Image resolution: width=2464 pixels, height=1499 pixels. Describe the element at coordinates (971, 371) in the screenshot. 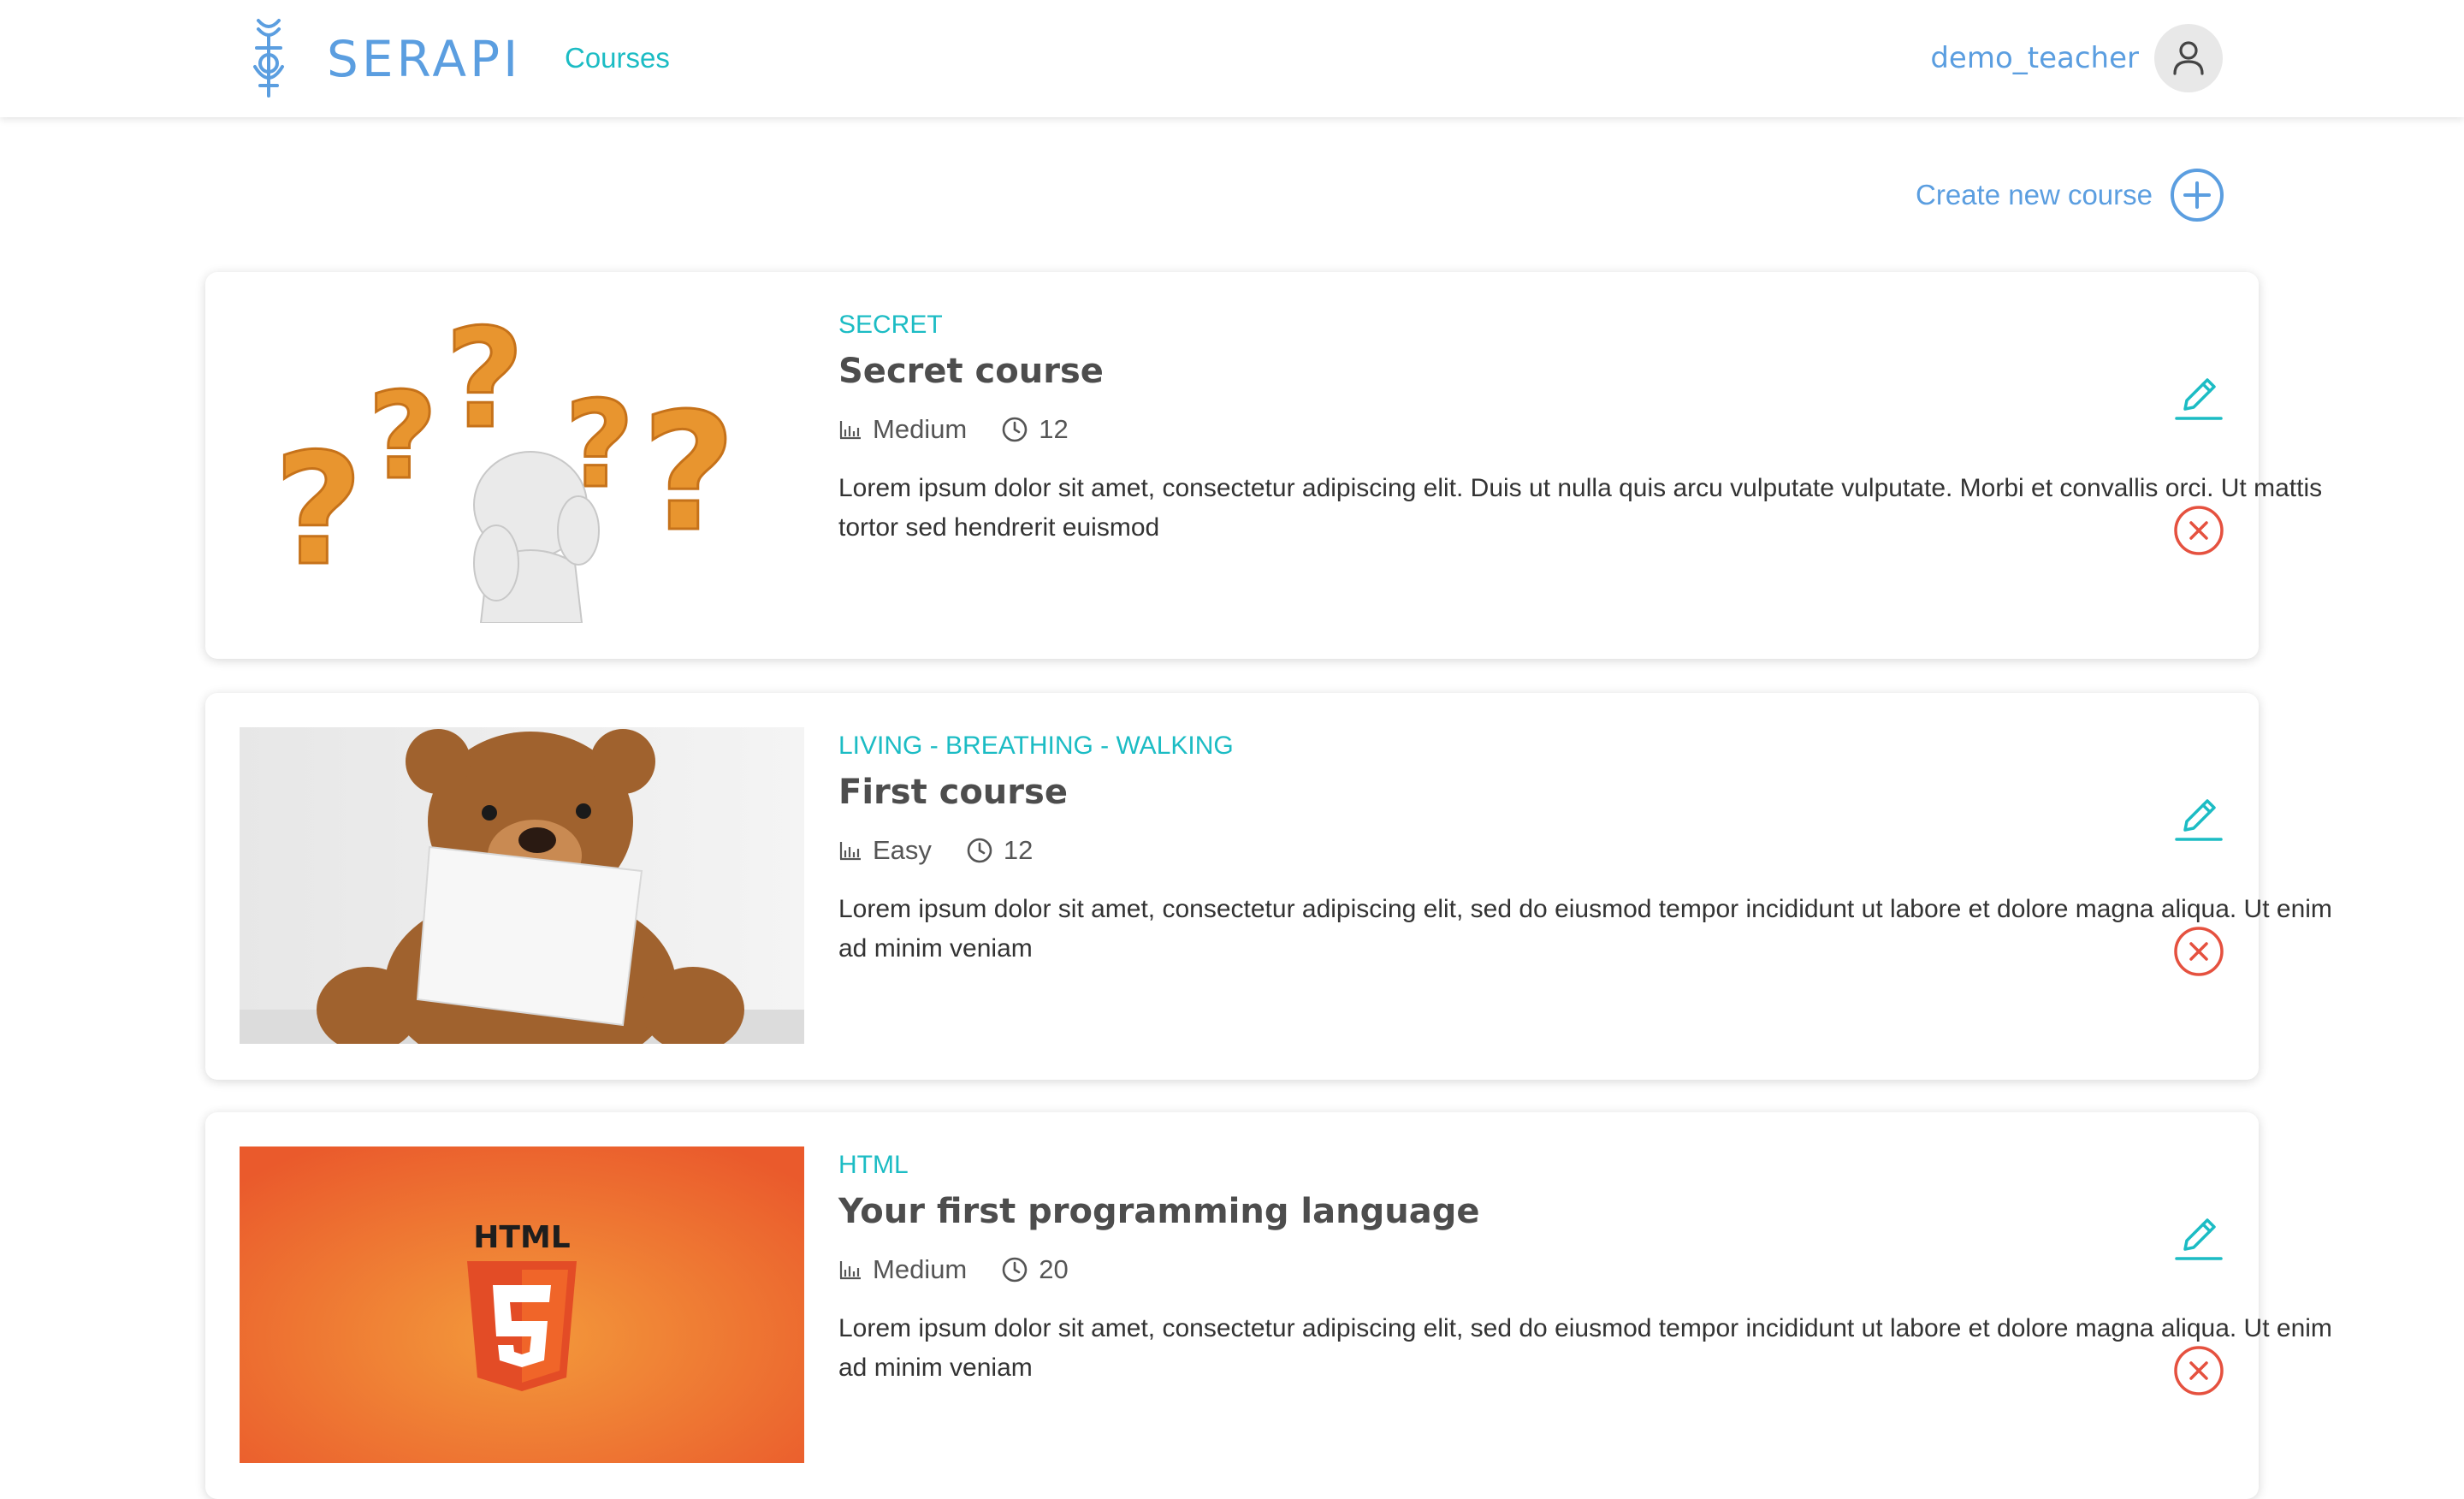

I see `course-title: Secret course` at that location.